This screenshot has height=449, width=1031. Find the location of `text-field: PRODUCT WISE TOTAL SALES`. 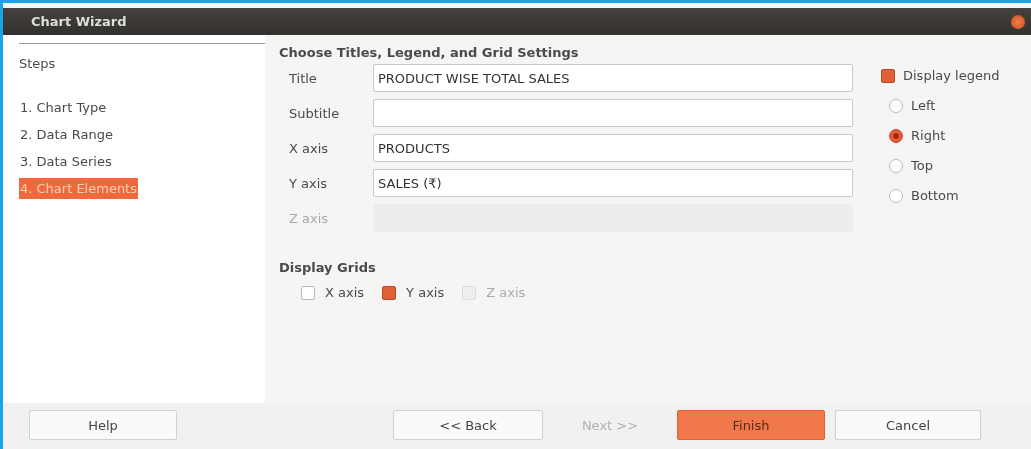

text-field: PRODUCT WISE TOTAL SALES is located at coordinates (613, 78).